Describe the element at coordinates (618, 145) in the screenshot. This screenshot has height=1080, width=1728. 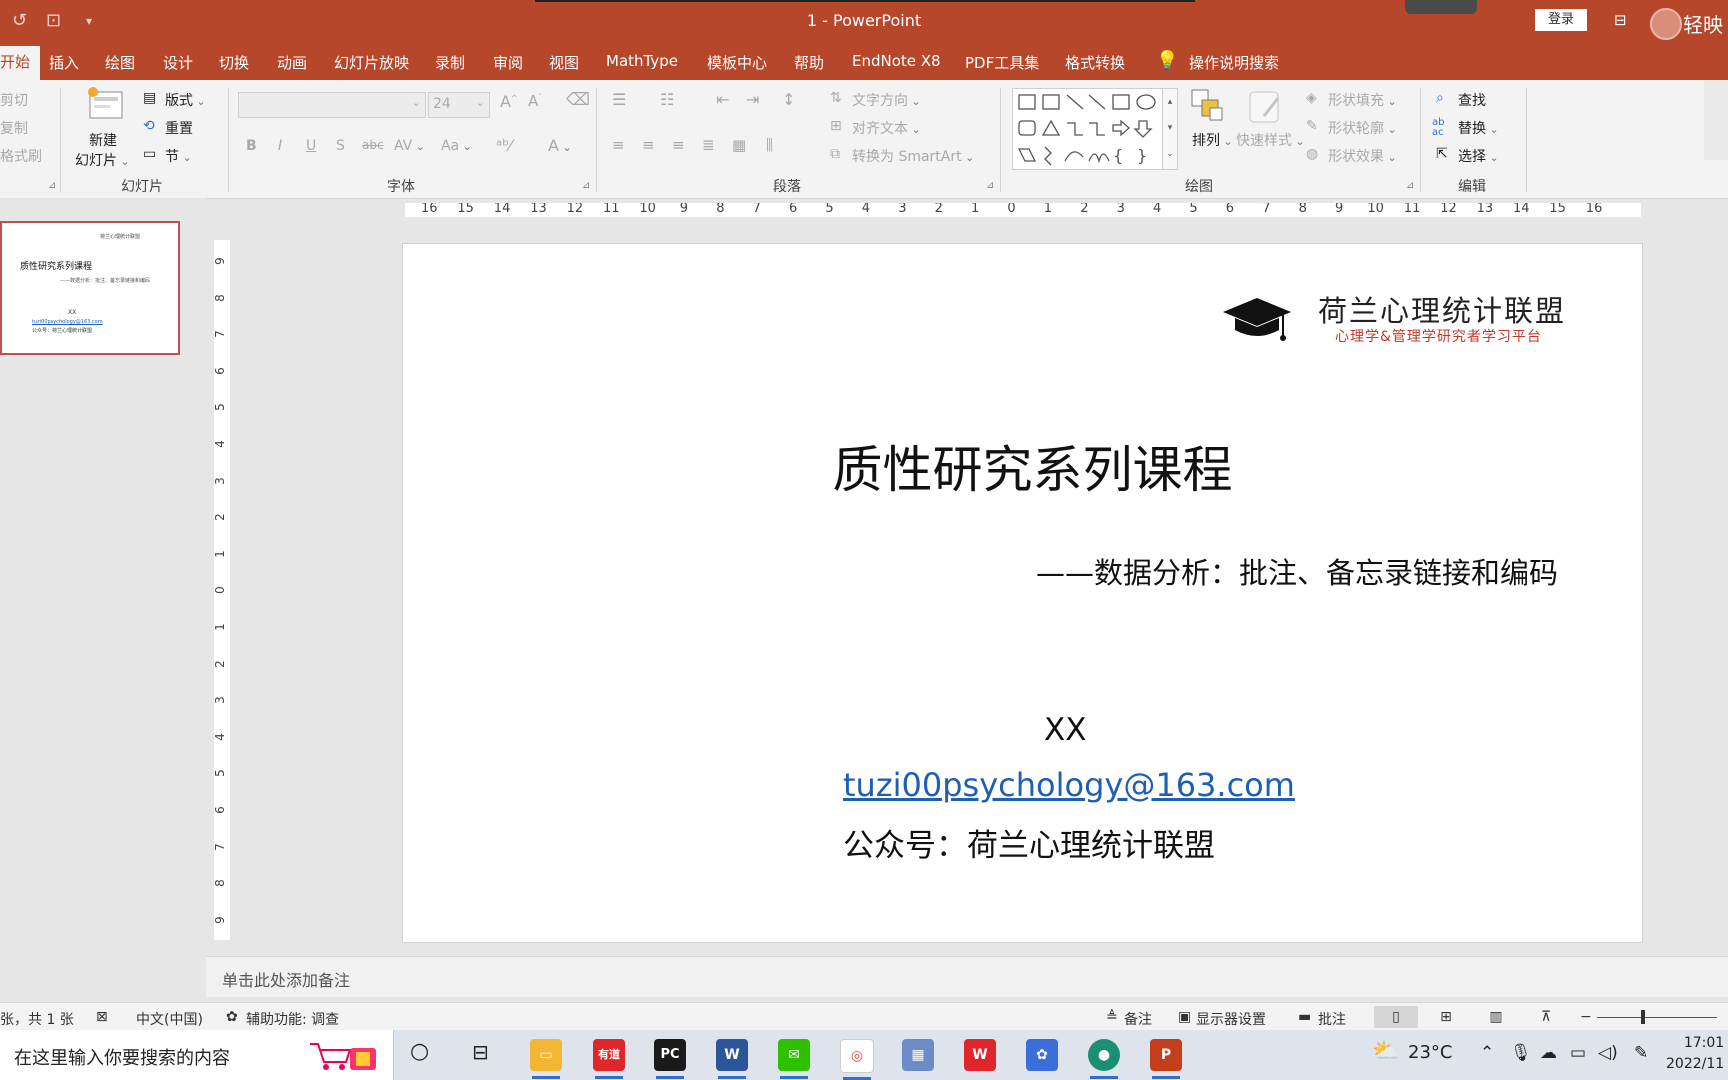
I see `align-left-icon: ≡` at that location.